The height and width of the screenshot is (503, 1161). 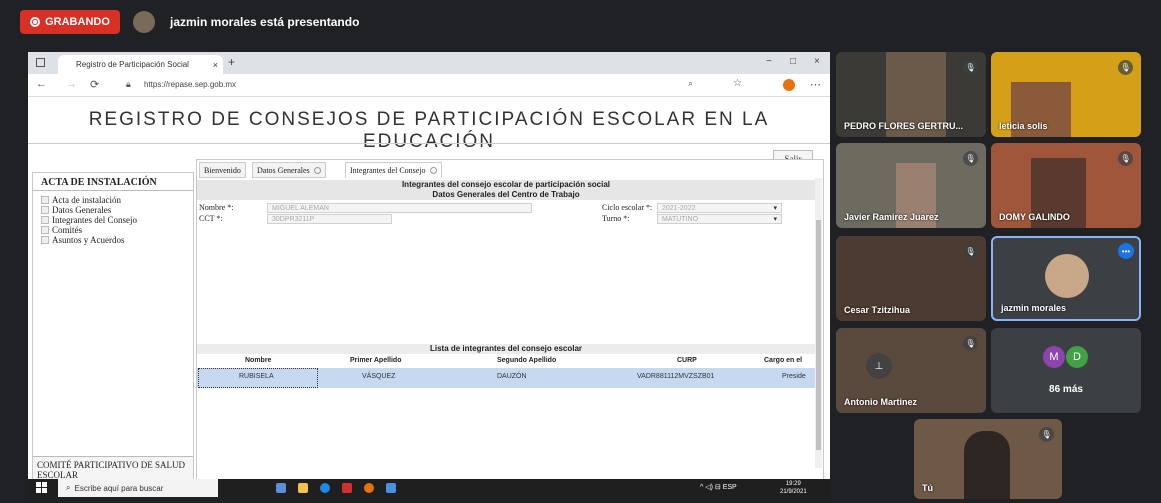 What do you see at coordinates (379, 376) in the screenshot?
I see `cell-primer-apellido: VÁSQUEZ` at bounding box center [379, 376].